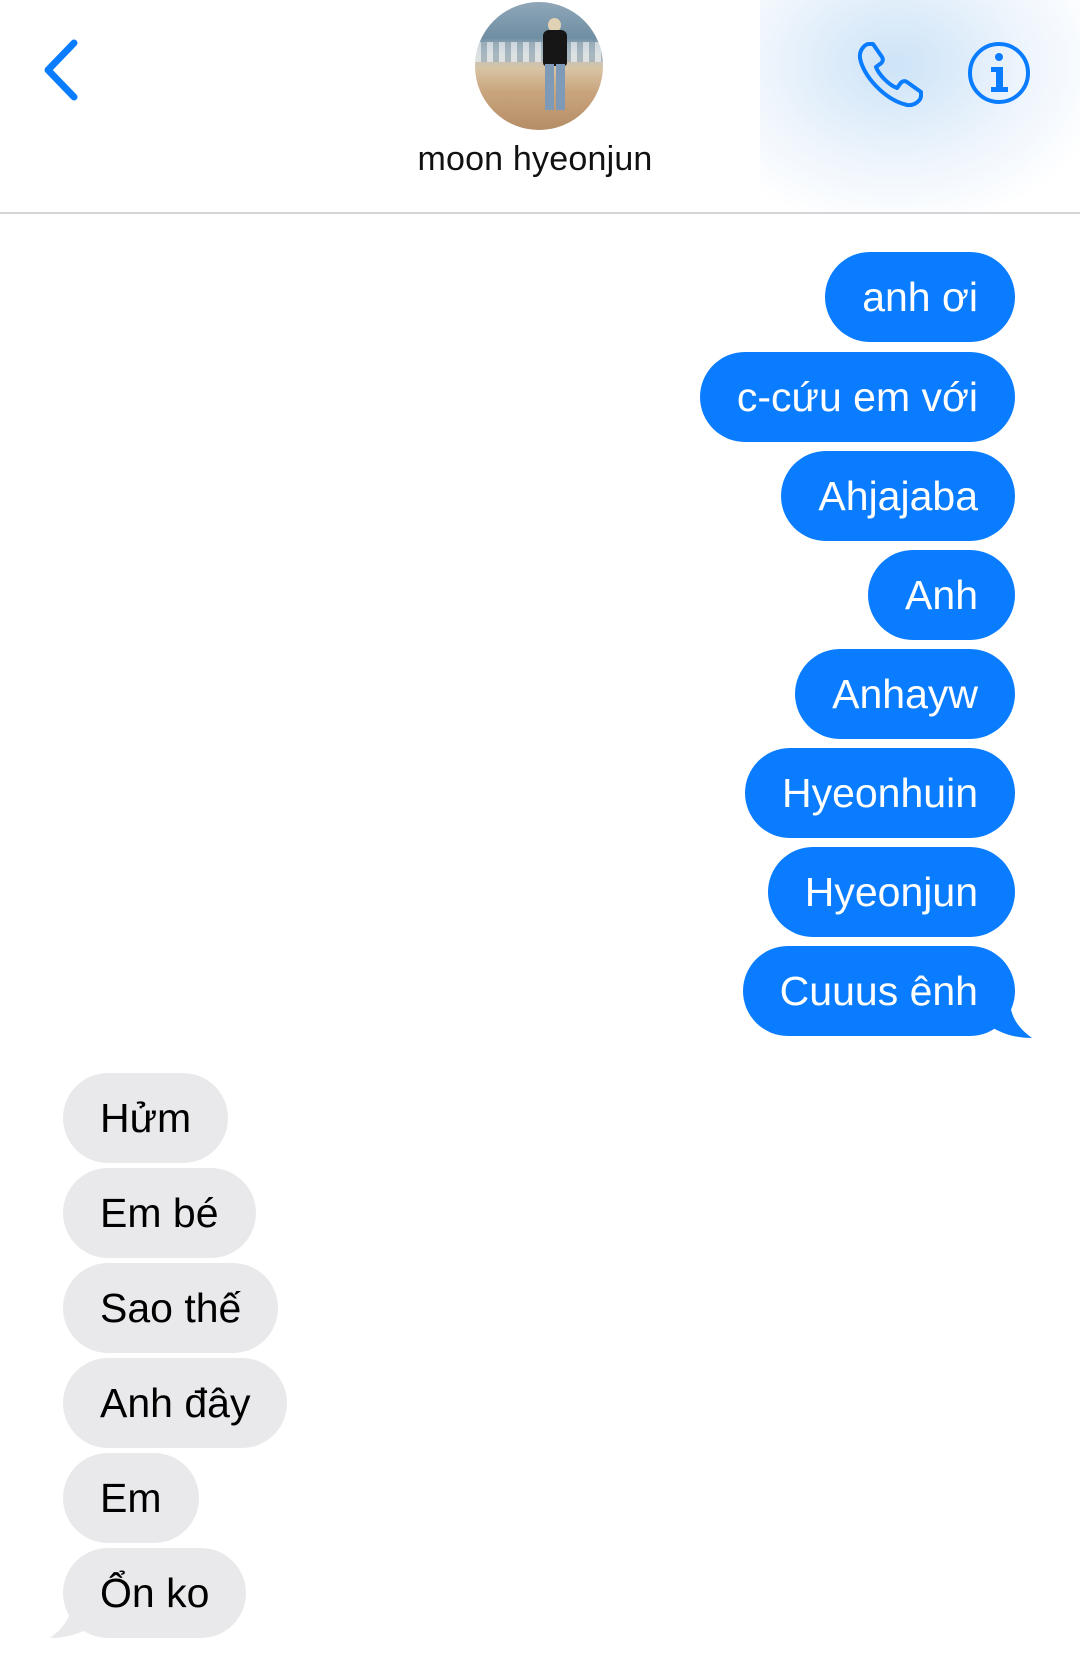 The height and width of the screenshot is (1655, 1080). I want to click on info-icon, so click(999, 73).